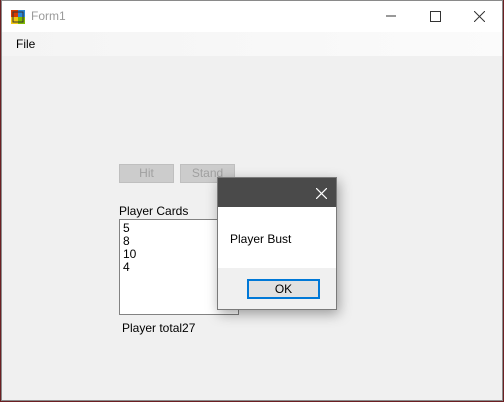 This screenshot has width=504, height=402. I want to click on minimize-button, so click(390, 16).